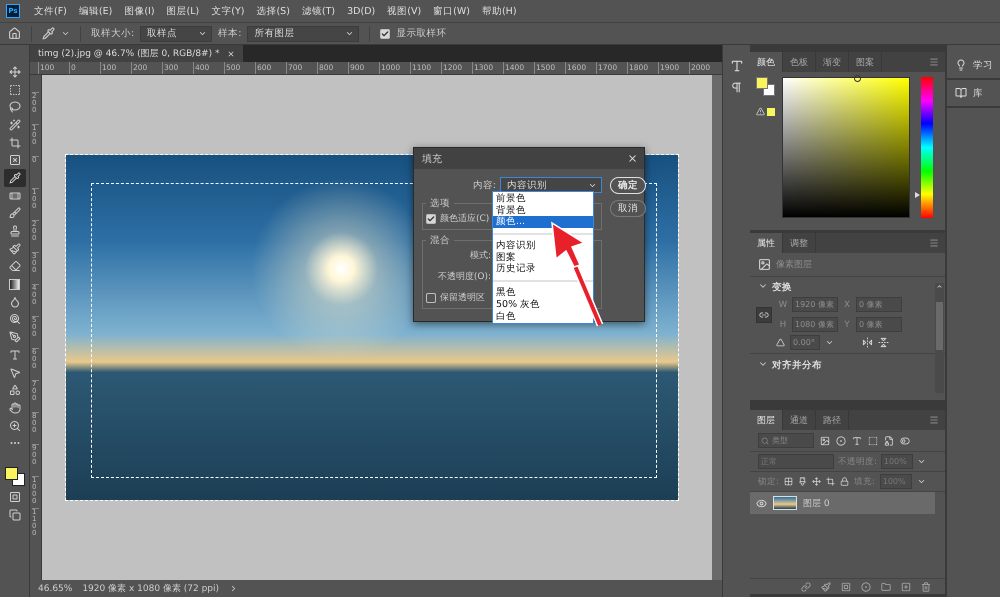 This screenshot has height=597, width=1000. I want to click on checkbox-label: 颜色适应(C), so click(465, 218).